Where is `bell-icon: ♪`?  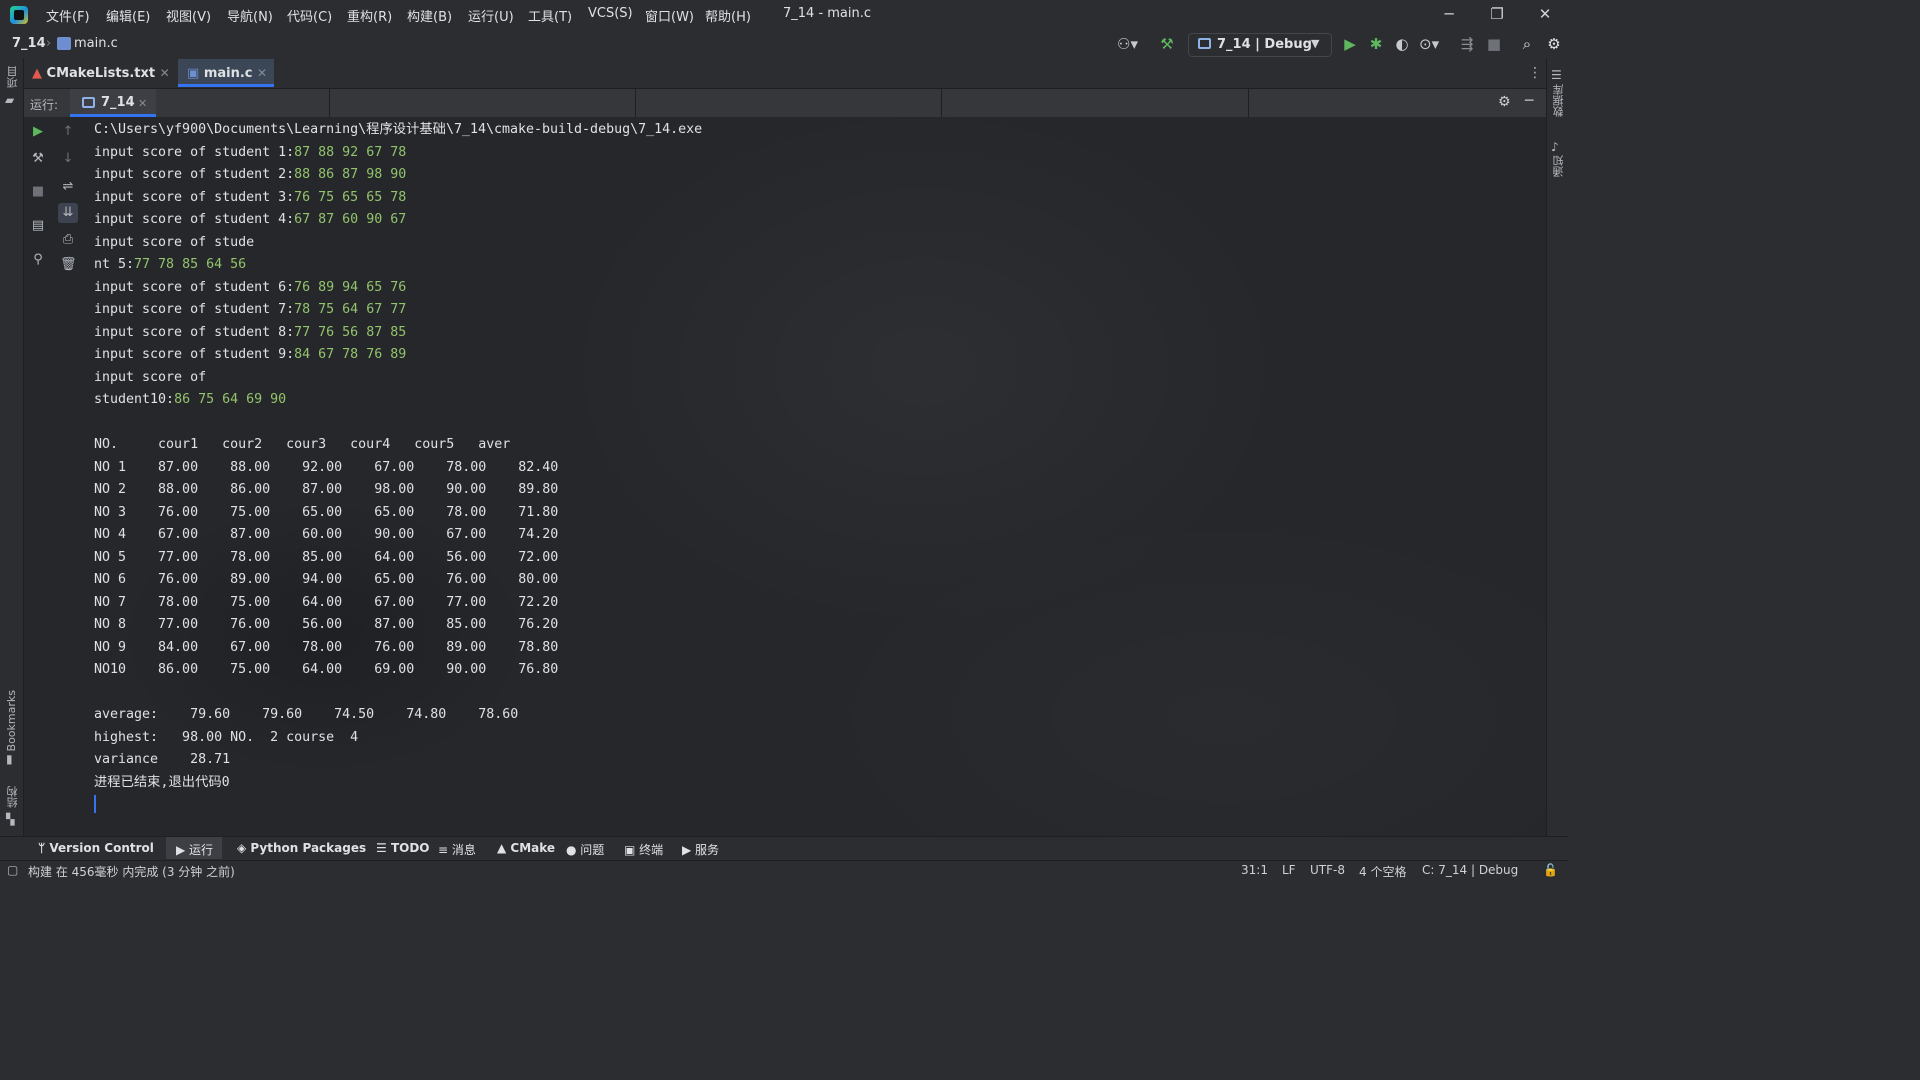
bell-icon: ♪ is located at coordinates (1555, 147).